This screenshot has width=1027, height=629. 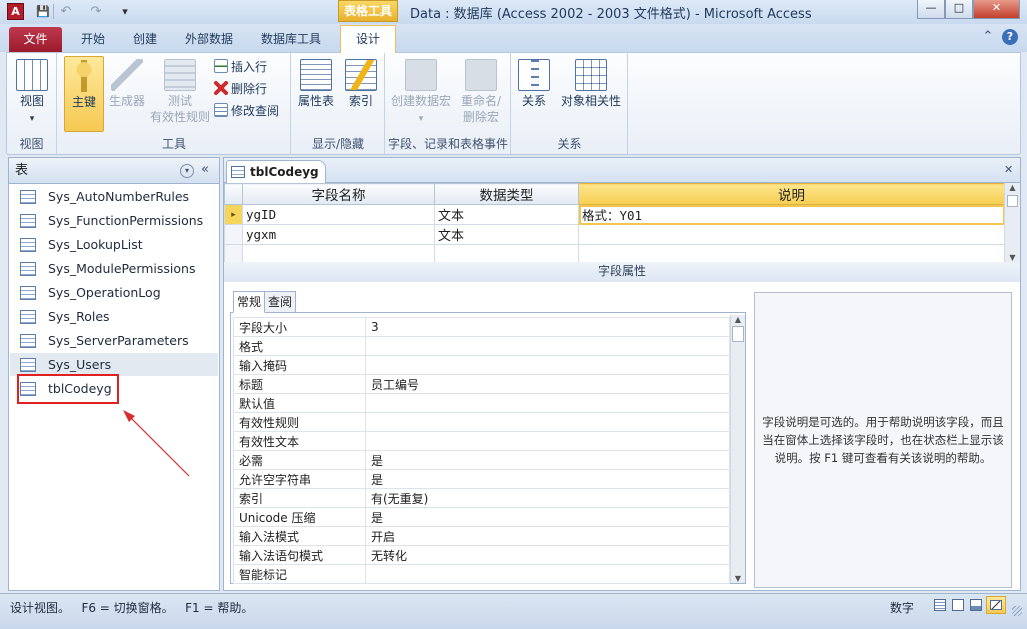 What do you see at coordinates (988, 37) in the screenshot?
I see `collapse-ribbon-icon: ⌃` at bounding box center [988, 37].